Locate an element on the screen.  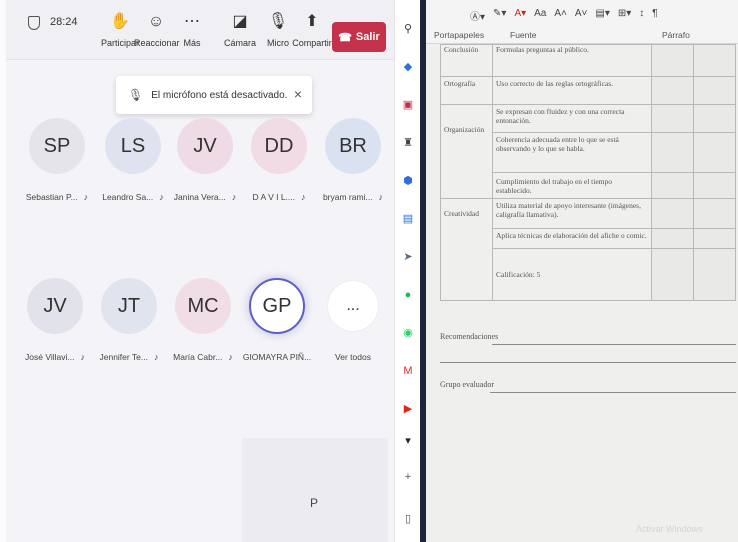
avatar-initials: JT is located at coordinates (129, 305).